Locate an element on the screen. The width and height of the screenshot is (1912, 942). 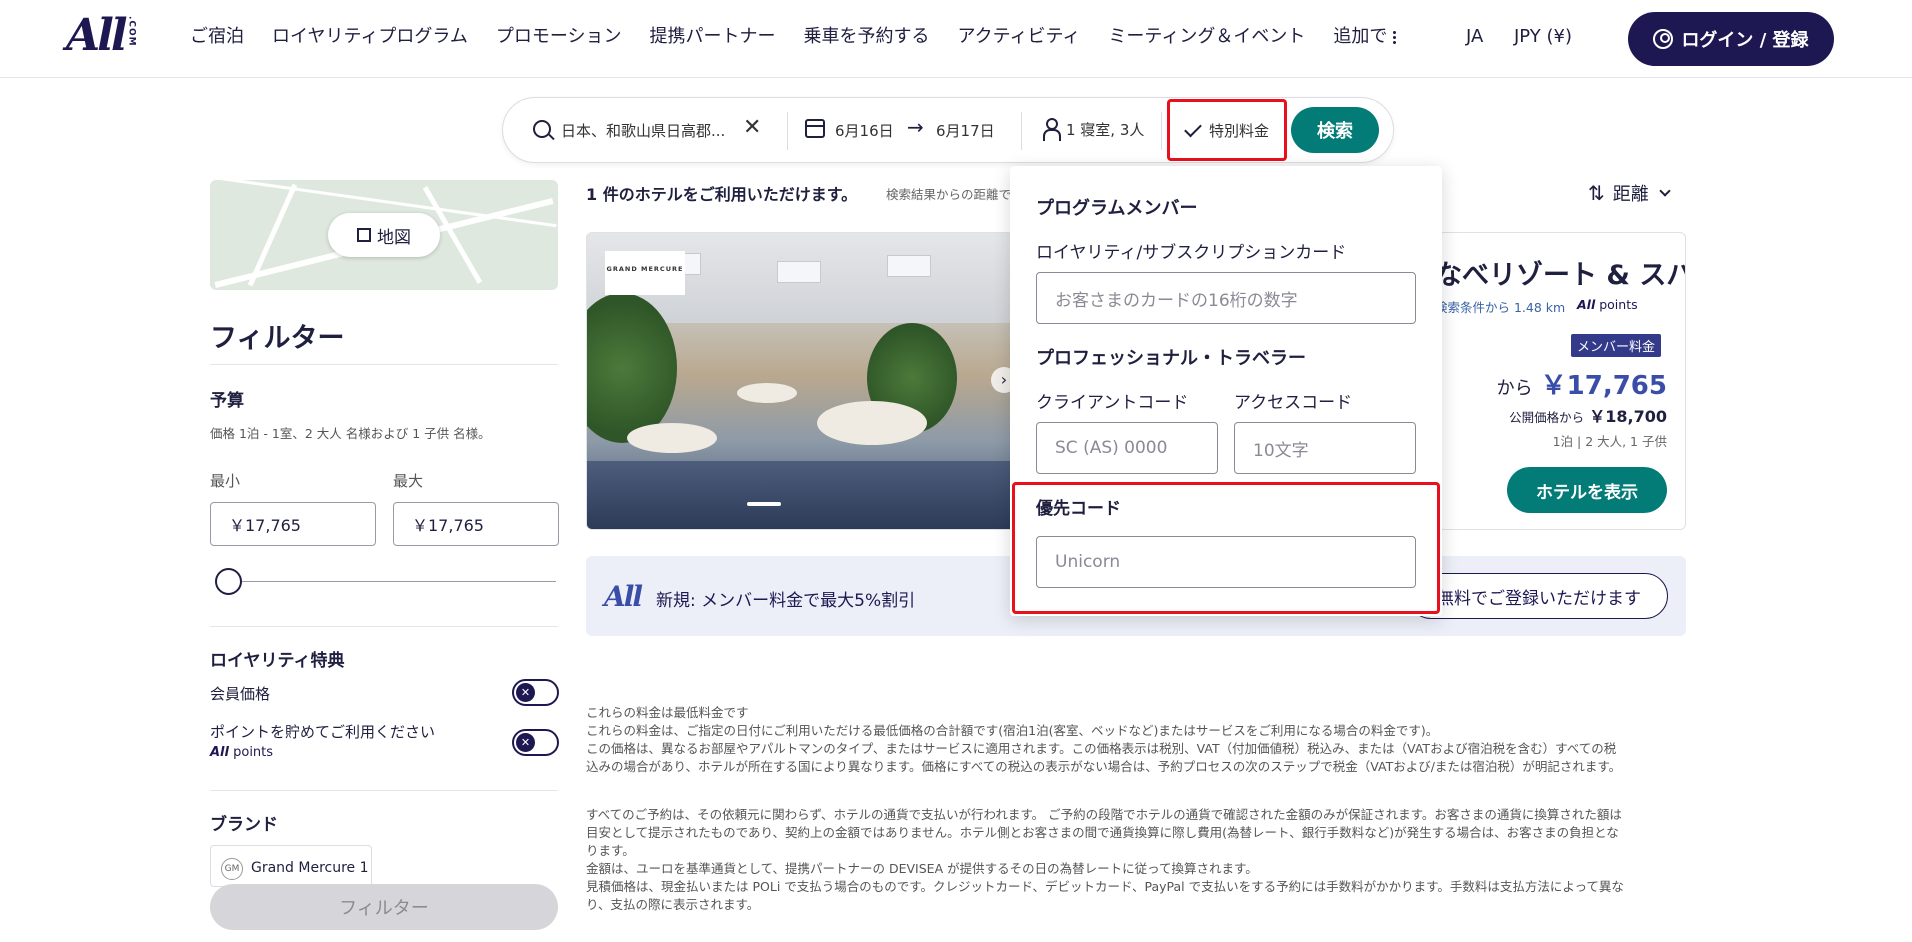
loyalty-title: ロイヤリティ特典 is located at coordinates (277, 661).